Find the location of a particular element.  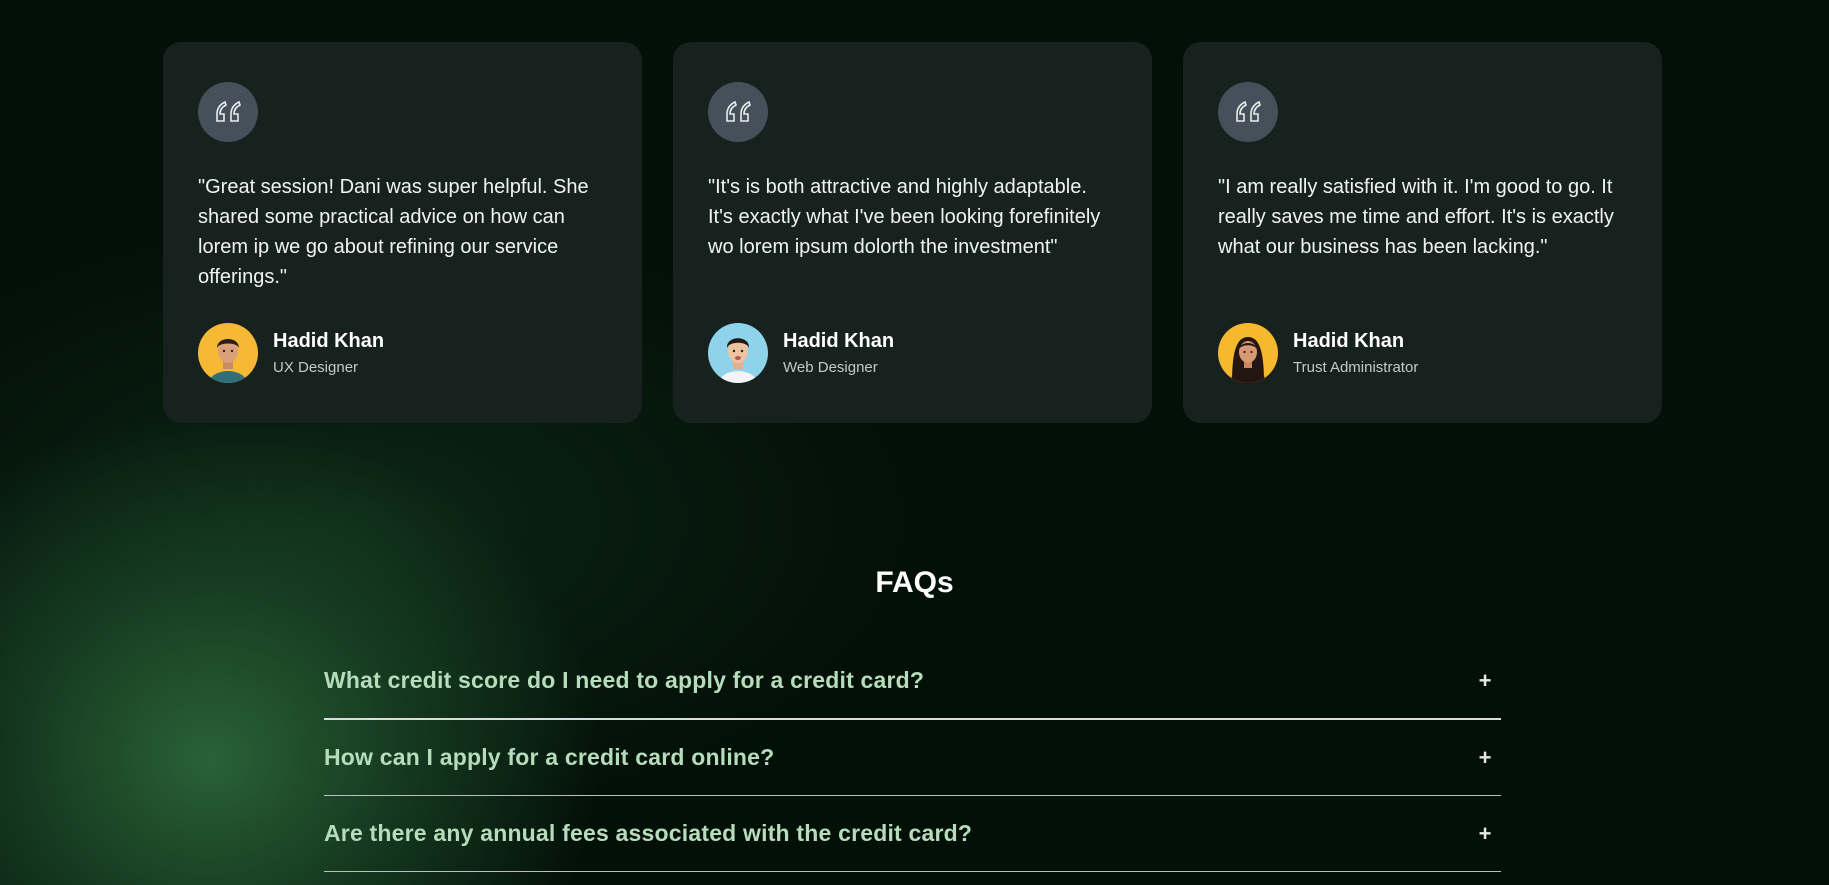

author-role: Trust Administrator is located at coordinates (1356, 367).